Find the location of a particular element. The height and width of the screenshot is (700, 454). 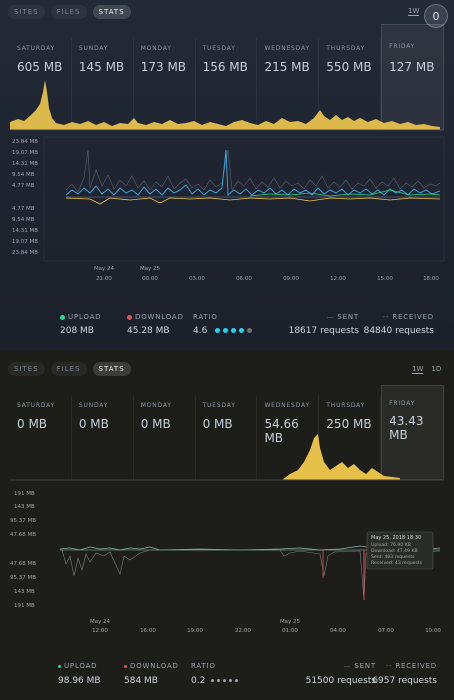

x-tick: 00:00 is located at coordinates (150, 279).